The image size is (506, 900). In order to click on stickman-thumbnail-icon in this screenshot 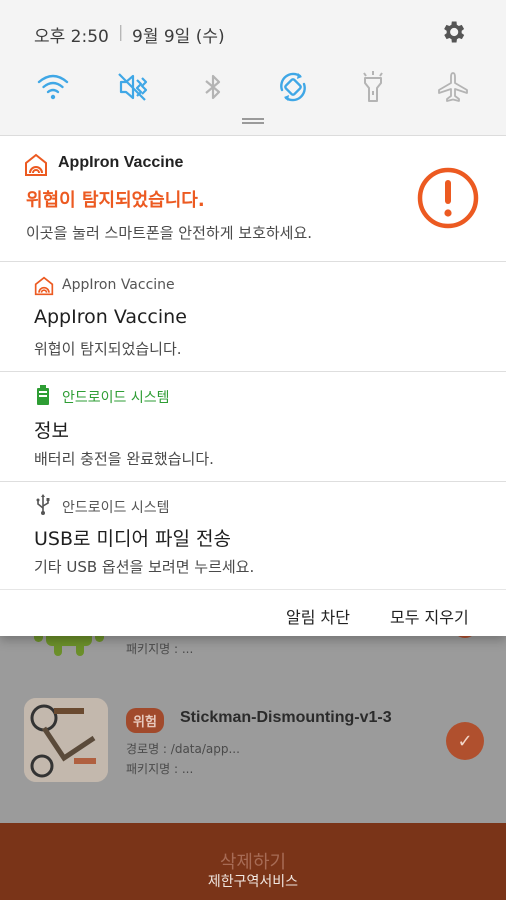, I will do `click(66, 740)`.